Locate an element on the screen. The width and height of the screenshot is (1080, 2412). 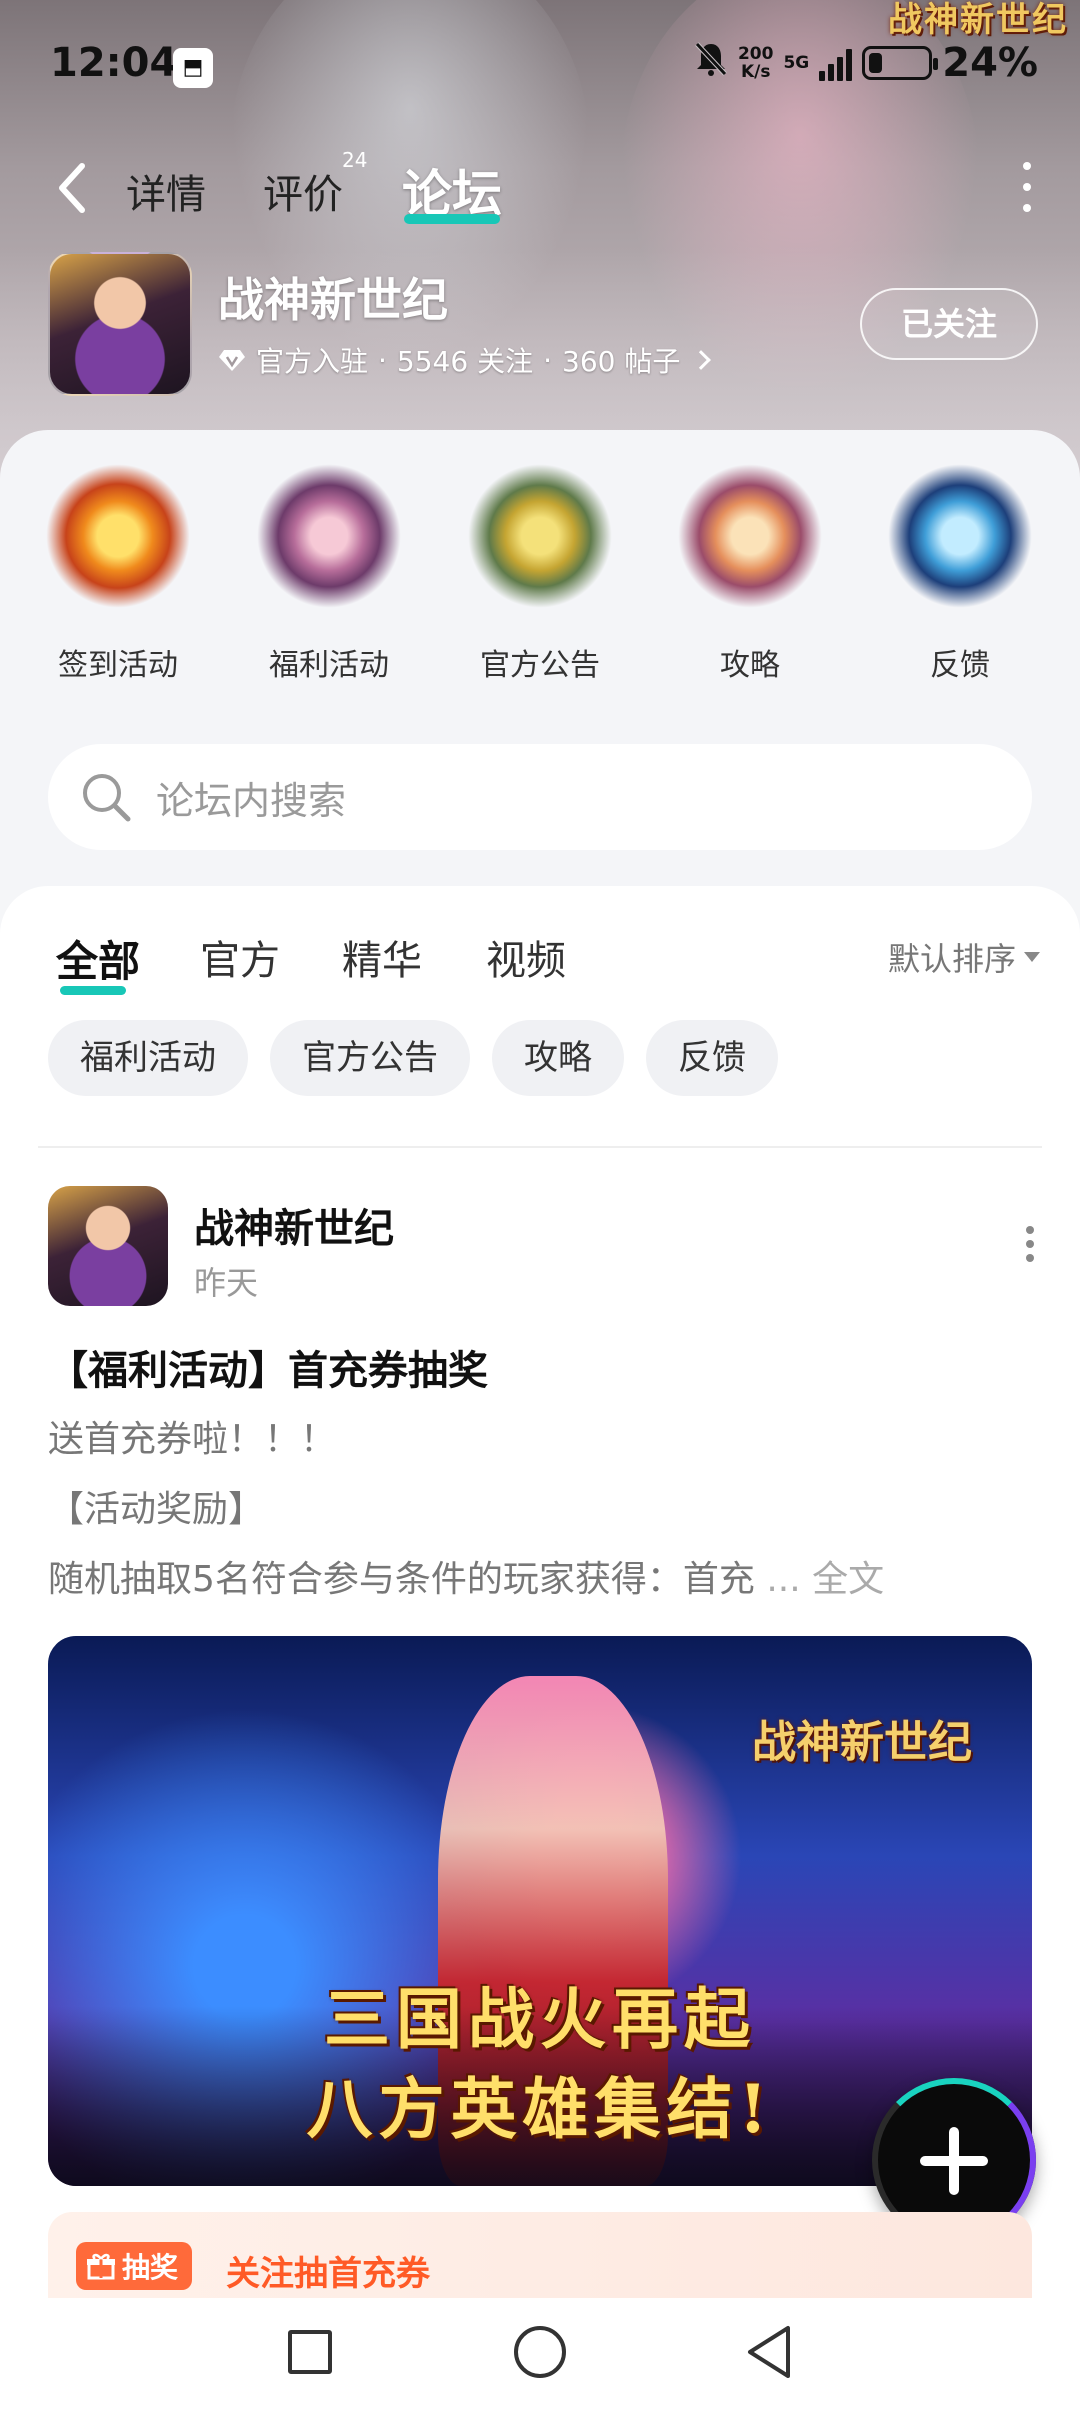
category-guides: 攻略 is located at coordinates (750, 574).